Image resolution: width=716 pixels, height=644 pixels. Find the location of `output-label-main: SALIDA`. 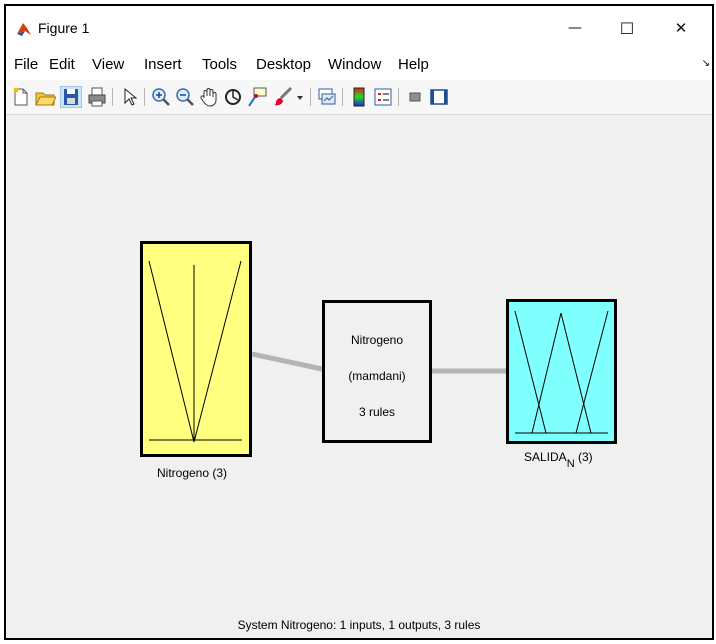

output-label-main: SALIDA is located at coordinates (545, 457).